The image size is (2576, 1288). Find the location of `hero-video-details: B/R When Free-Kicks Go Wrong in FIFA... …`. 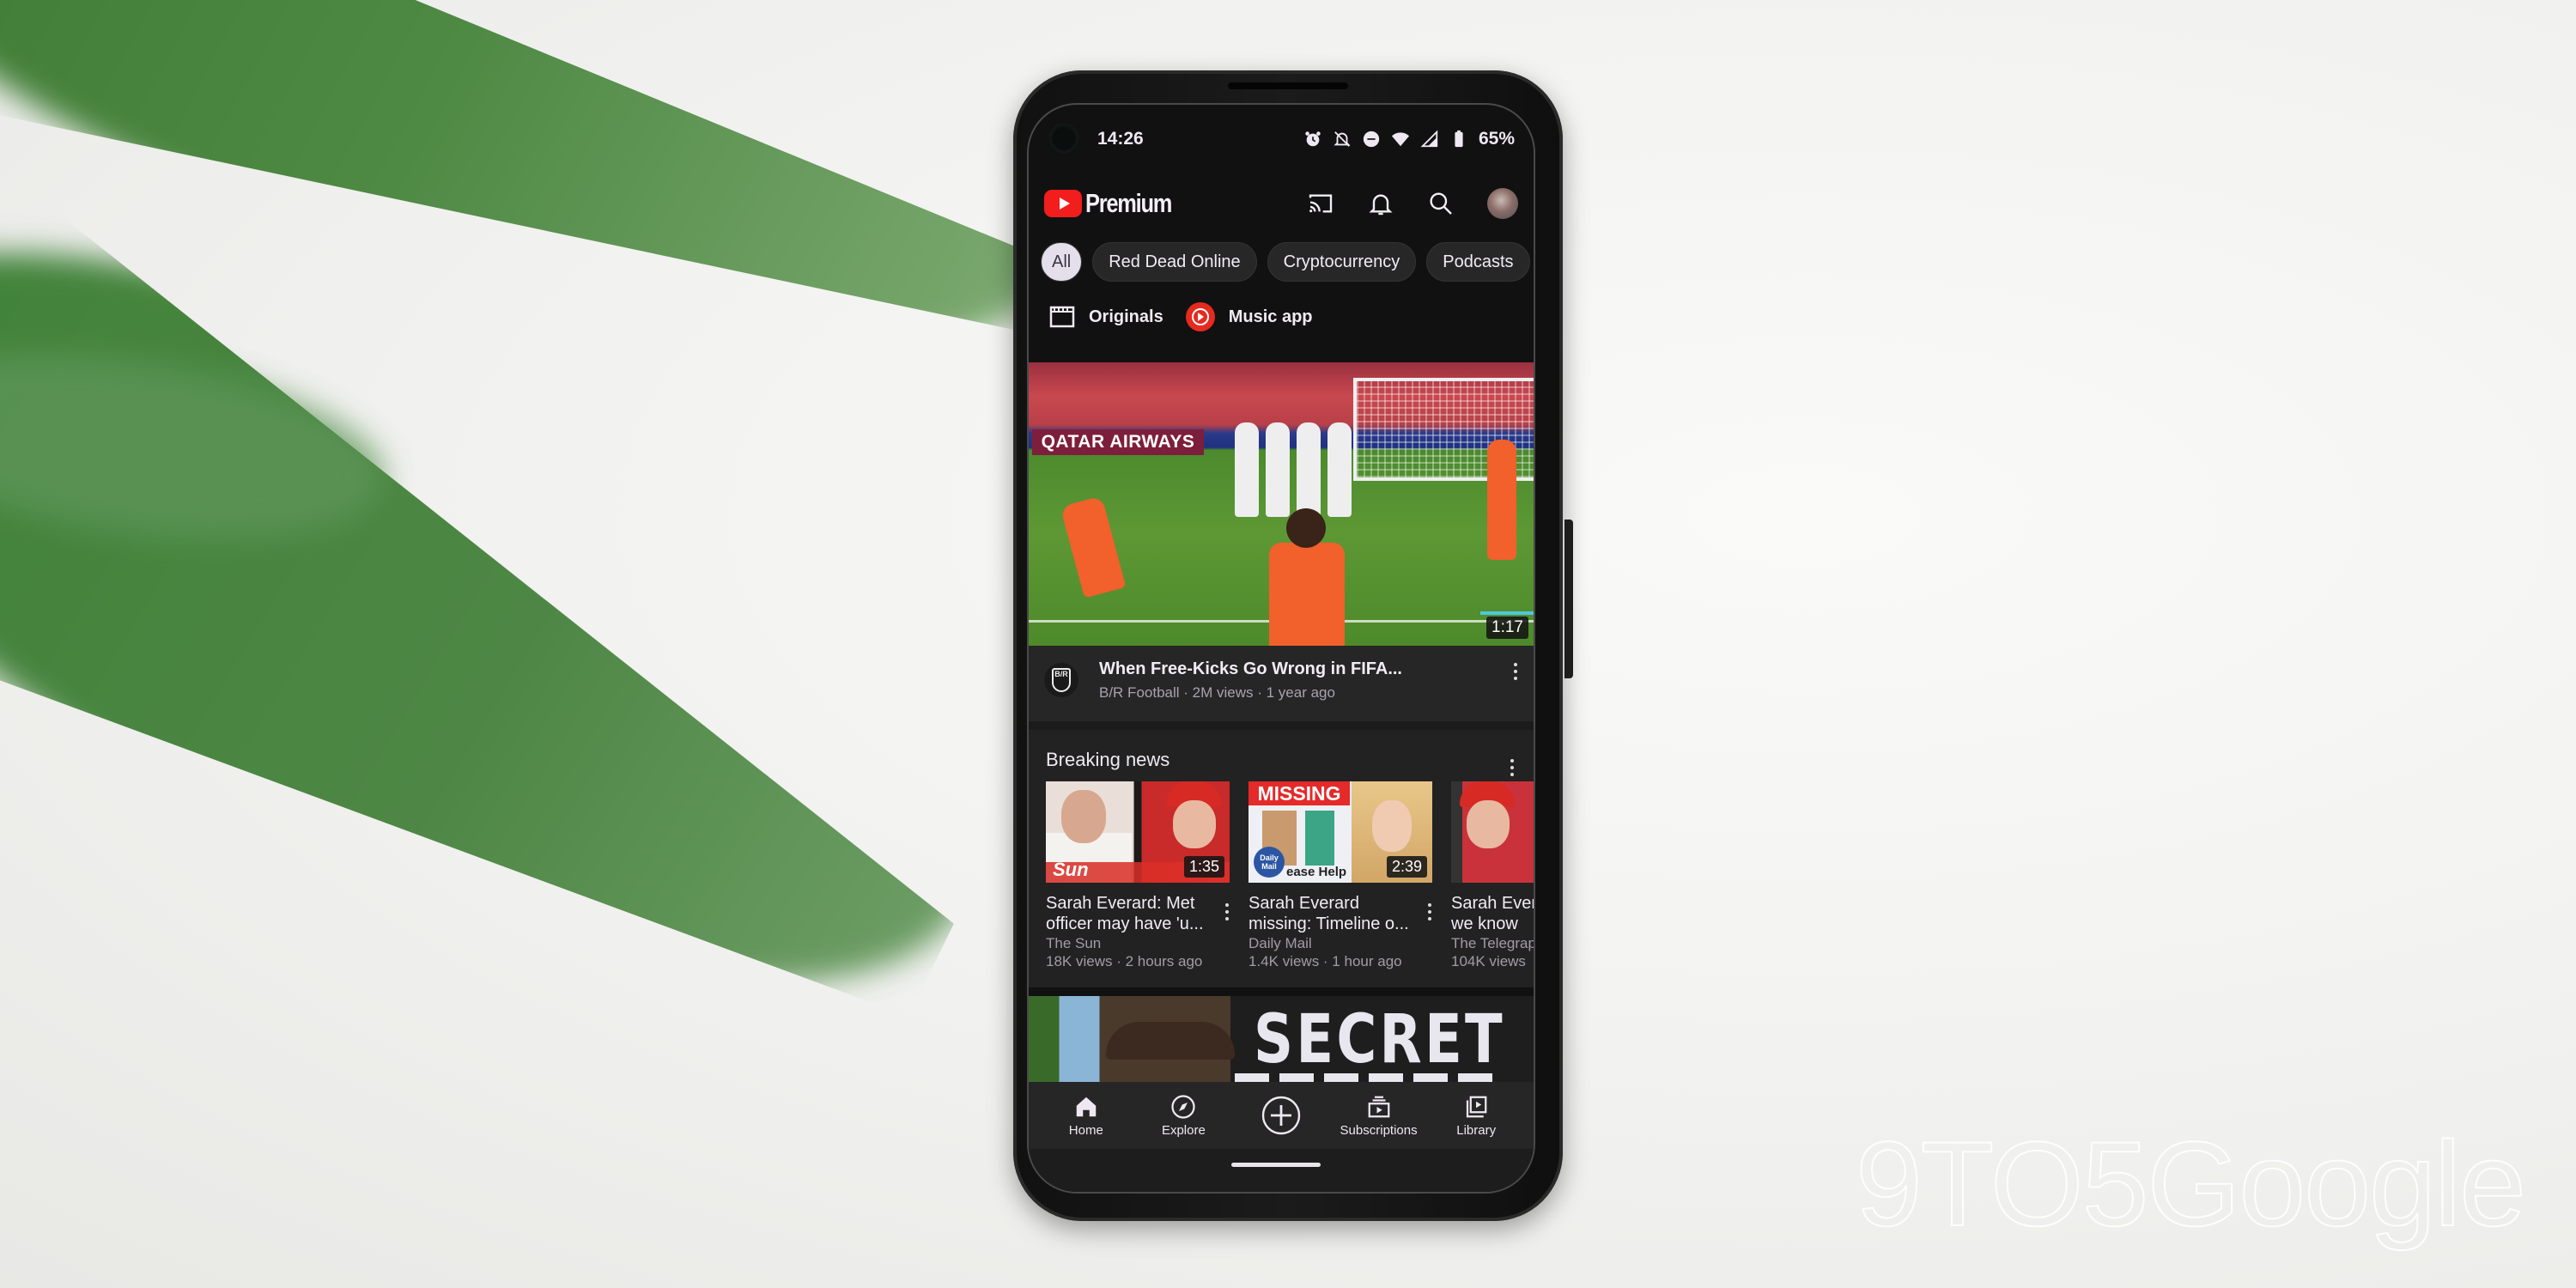

hero-video-details: B/R When Free-Kicks Go Wrong in FIFA... … is located at coordinates (1281, 684).